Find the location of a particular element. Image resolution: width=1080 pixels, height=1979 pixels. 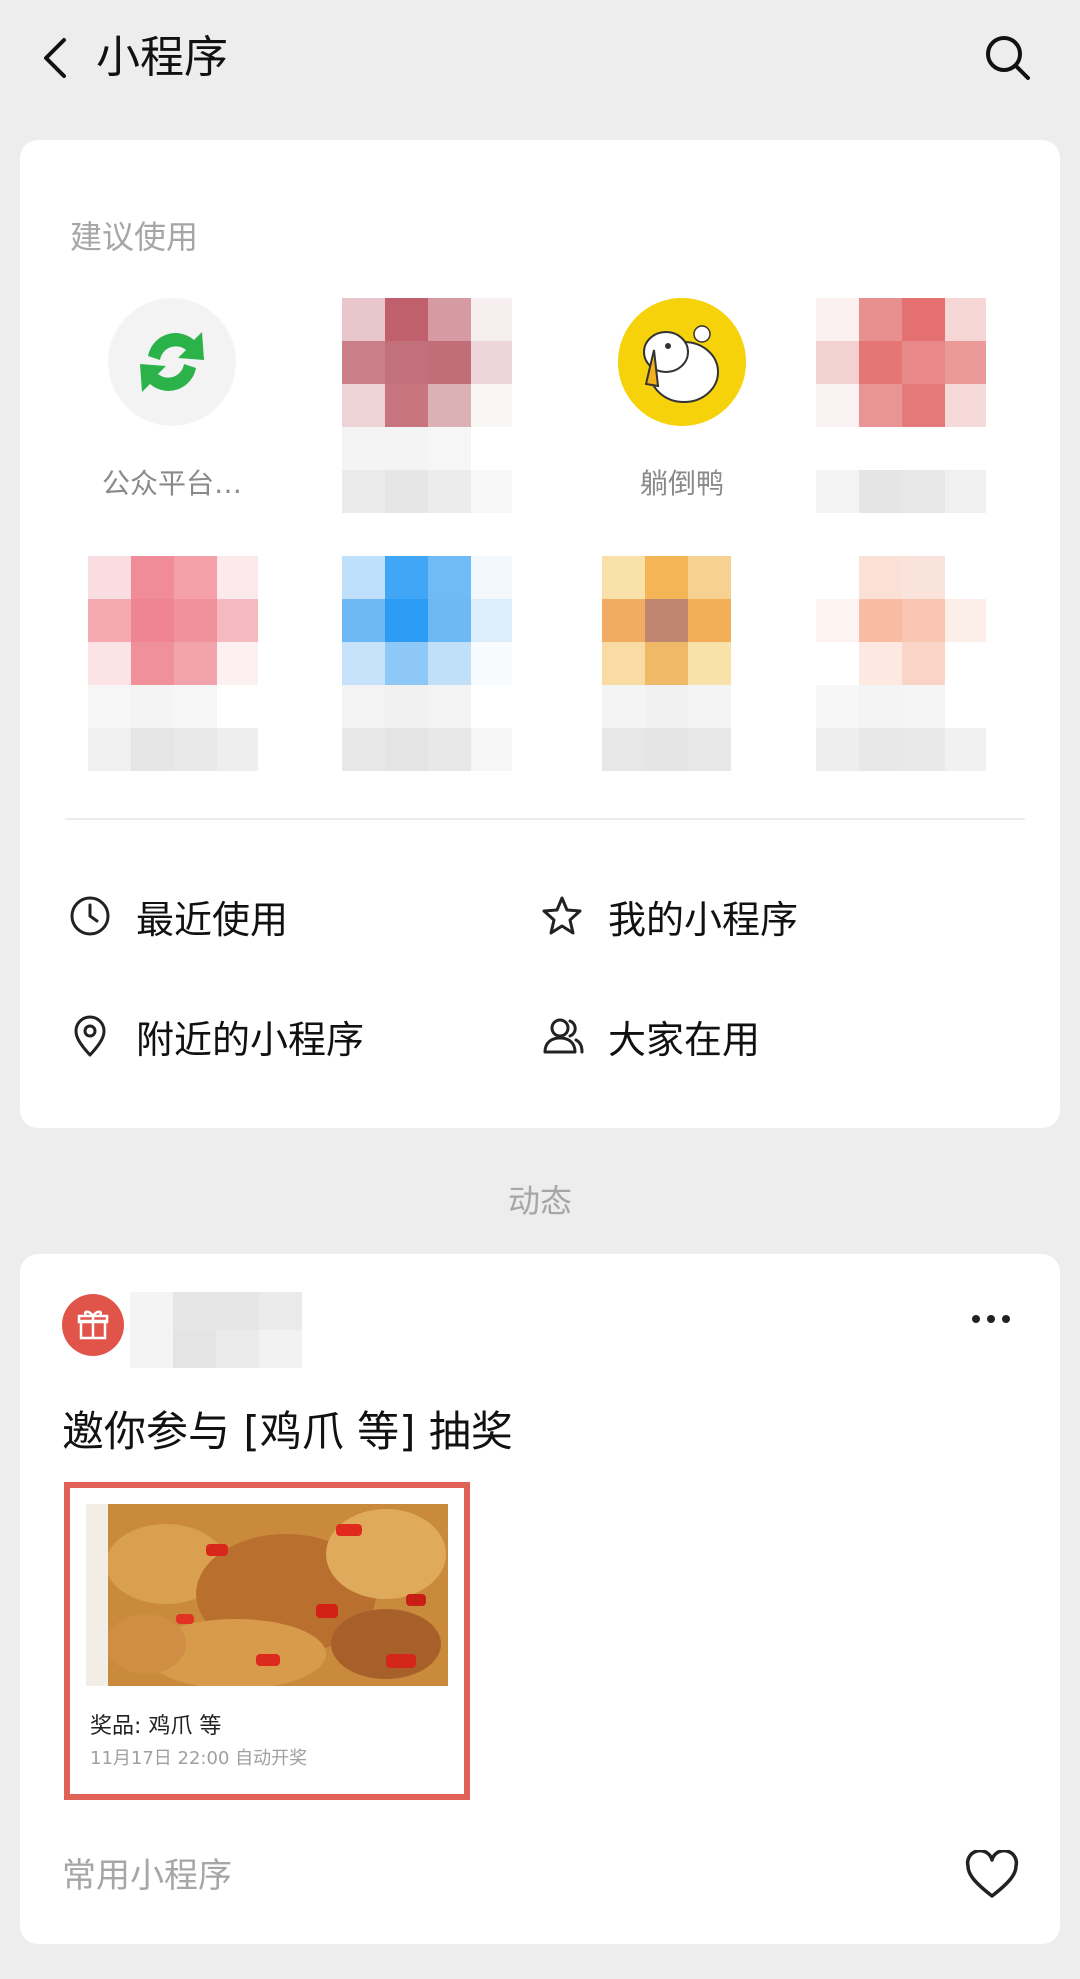

suggested-app-duck: 躺倒鸭 is located at coordinates (682, 408).